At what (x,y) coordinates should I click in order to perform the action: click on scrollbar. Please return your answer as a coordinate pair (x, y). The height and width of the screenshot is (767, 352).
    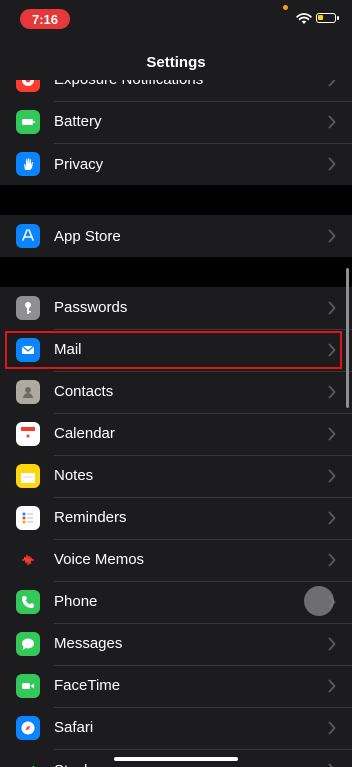
    Looking at the image, I should click on (347, 338).